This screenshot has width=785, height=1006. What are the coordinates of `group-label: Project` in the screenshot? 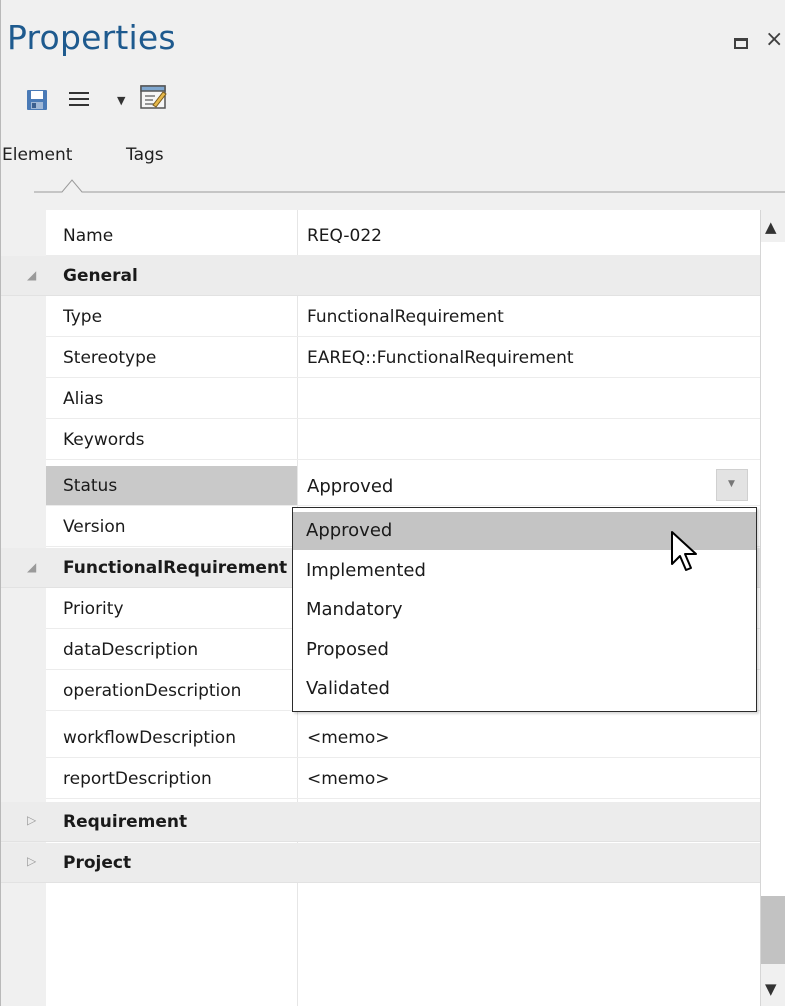 It's located at (97, 863).